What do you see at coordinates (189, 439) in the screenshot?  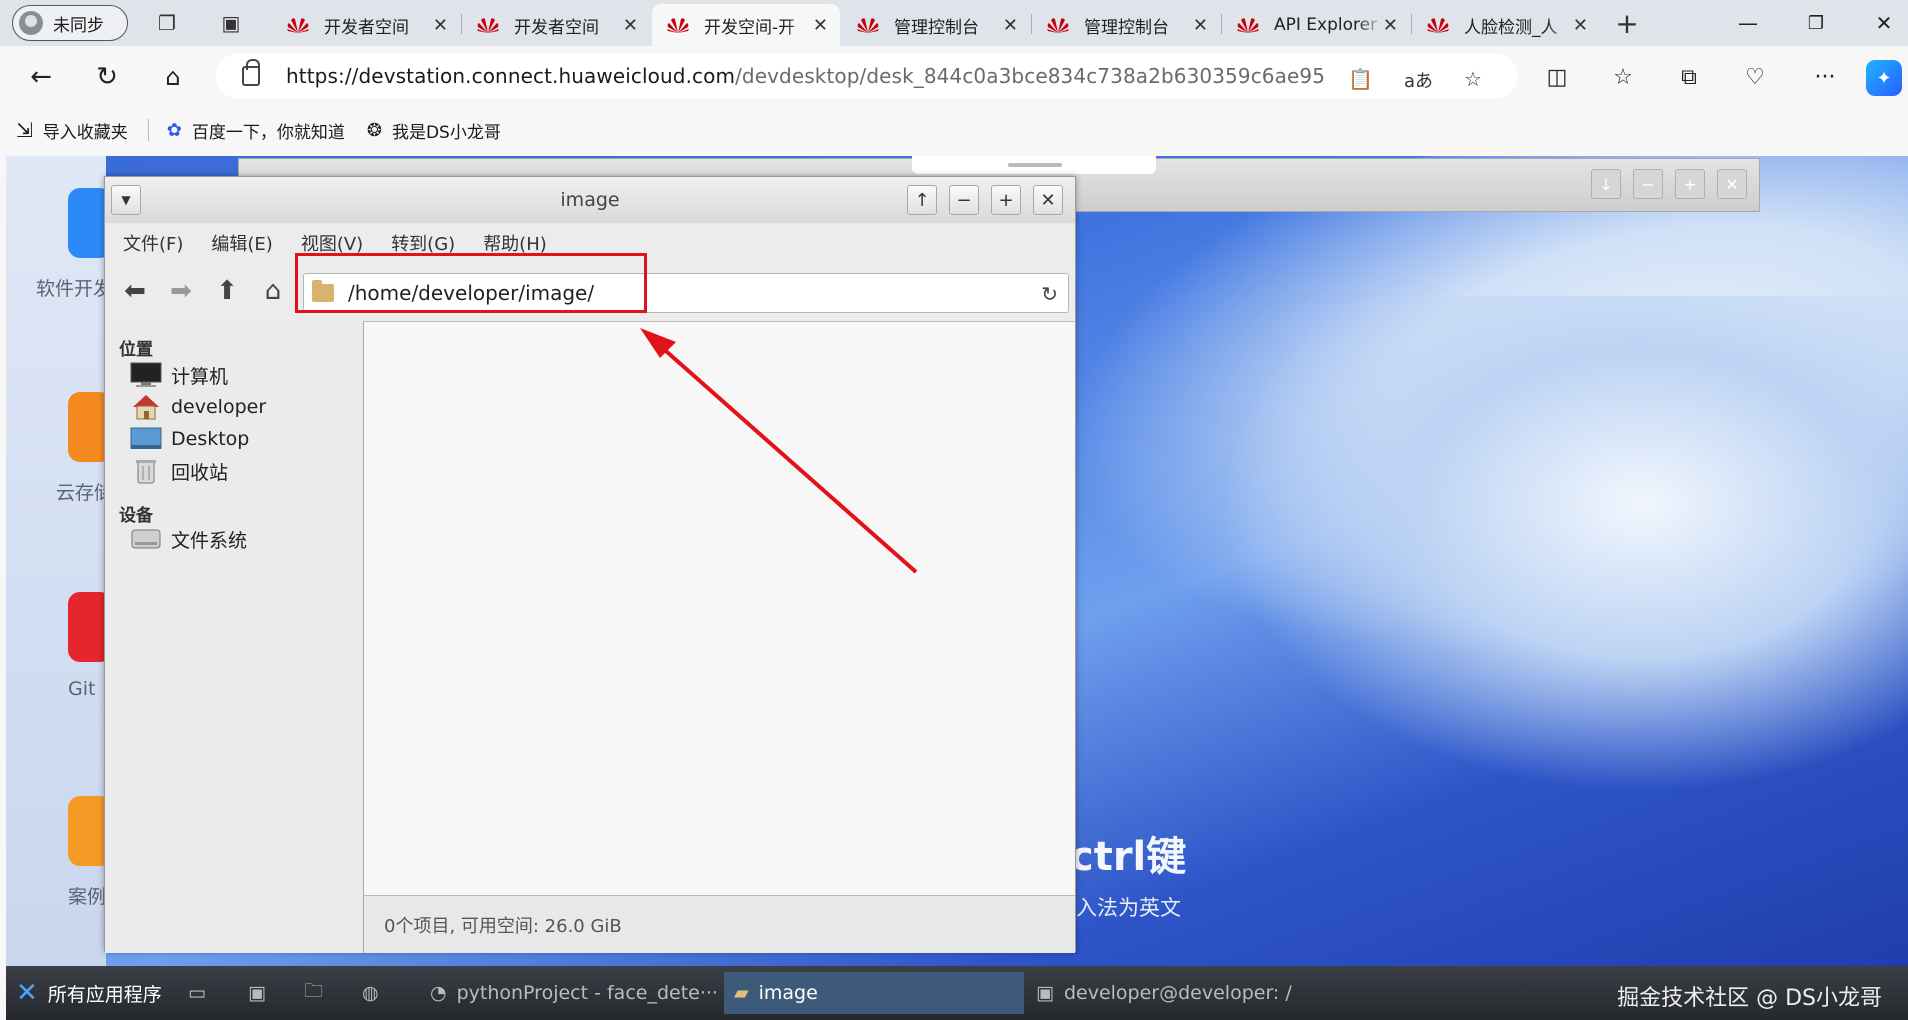 I see `place-desktop: Desktop` at bounding box center [189, 439].